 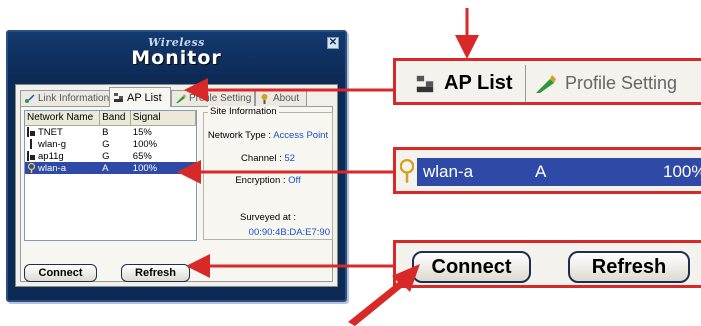 What do you see at coordinates (176, 58) in the screenshot?
I see `app-title-monitor: Monitor` at bounding box center [176, 58].